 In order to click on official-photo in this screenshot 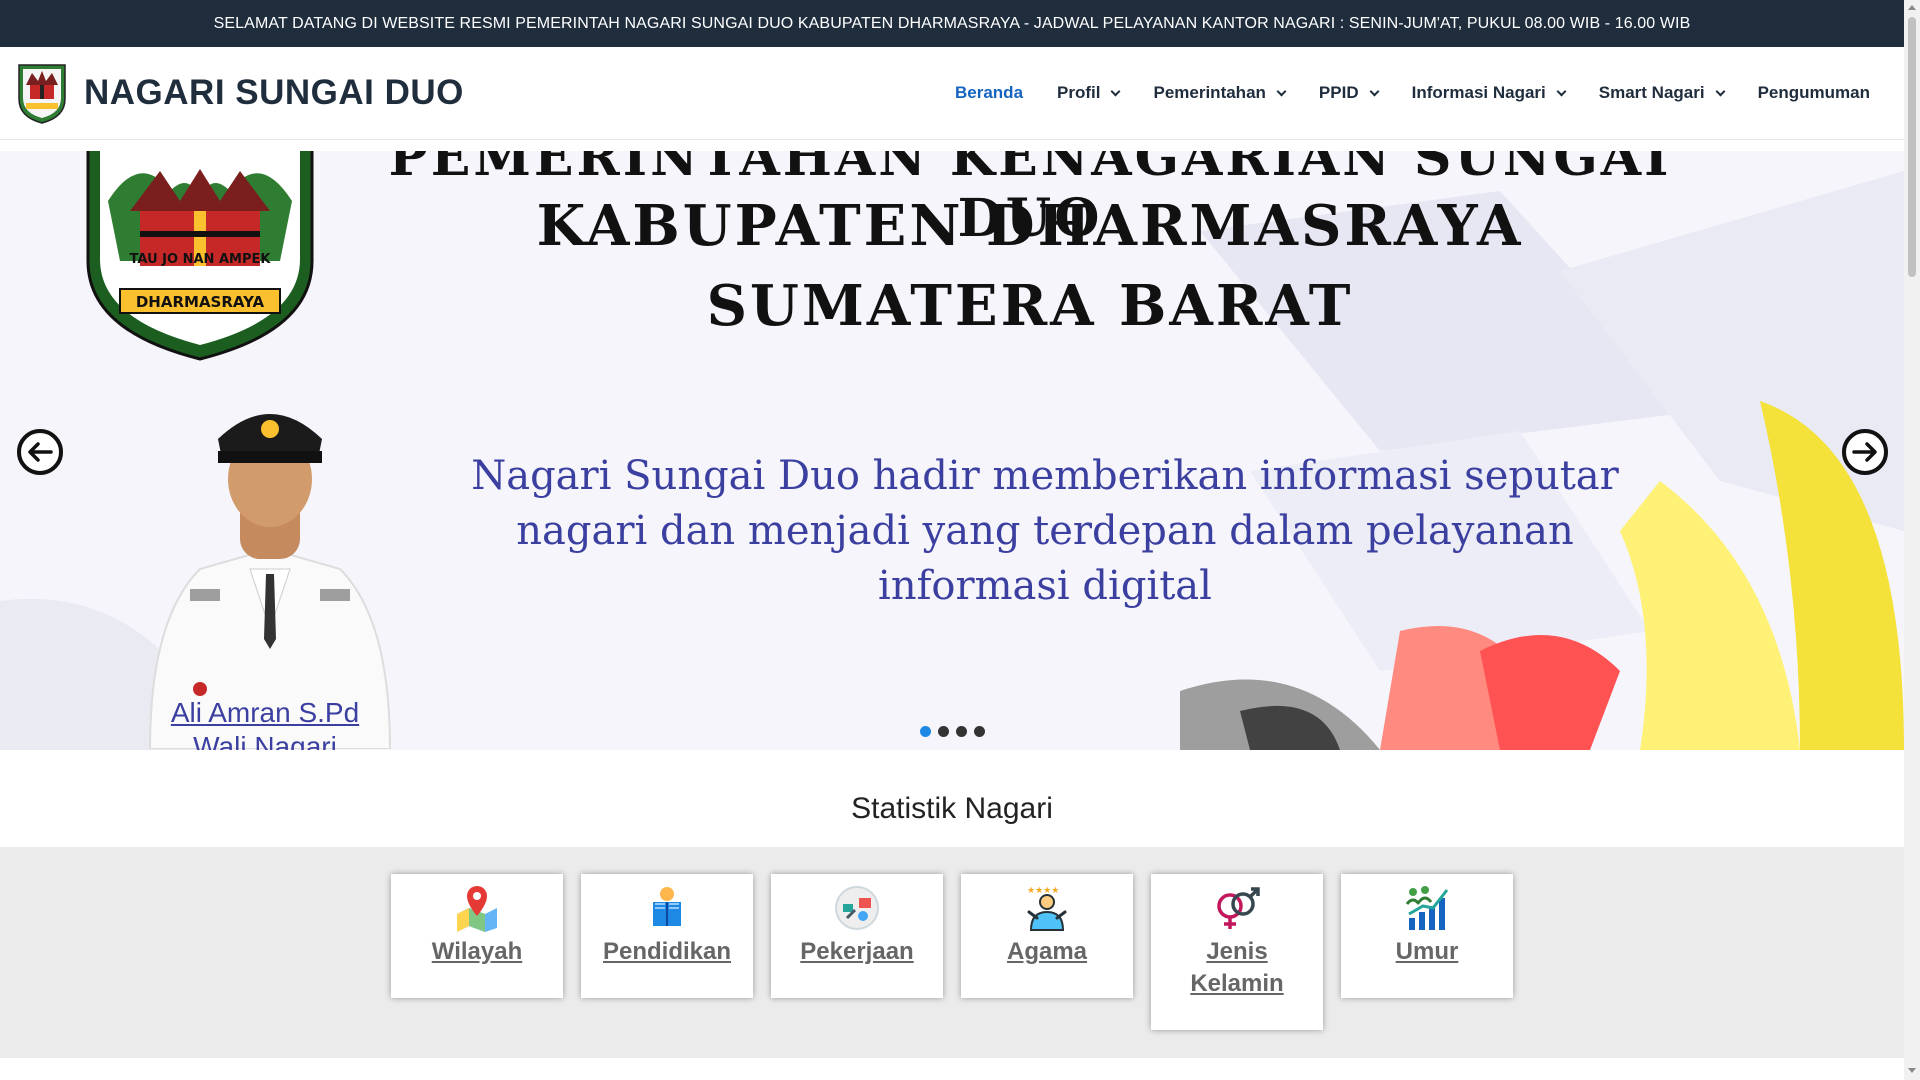, I will do `click(270, 581)`.